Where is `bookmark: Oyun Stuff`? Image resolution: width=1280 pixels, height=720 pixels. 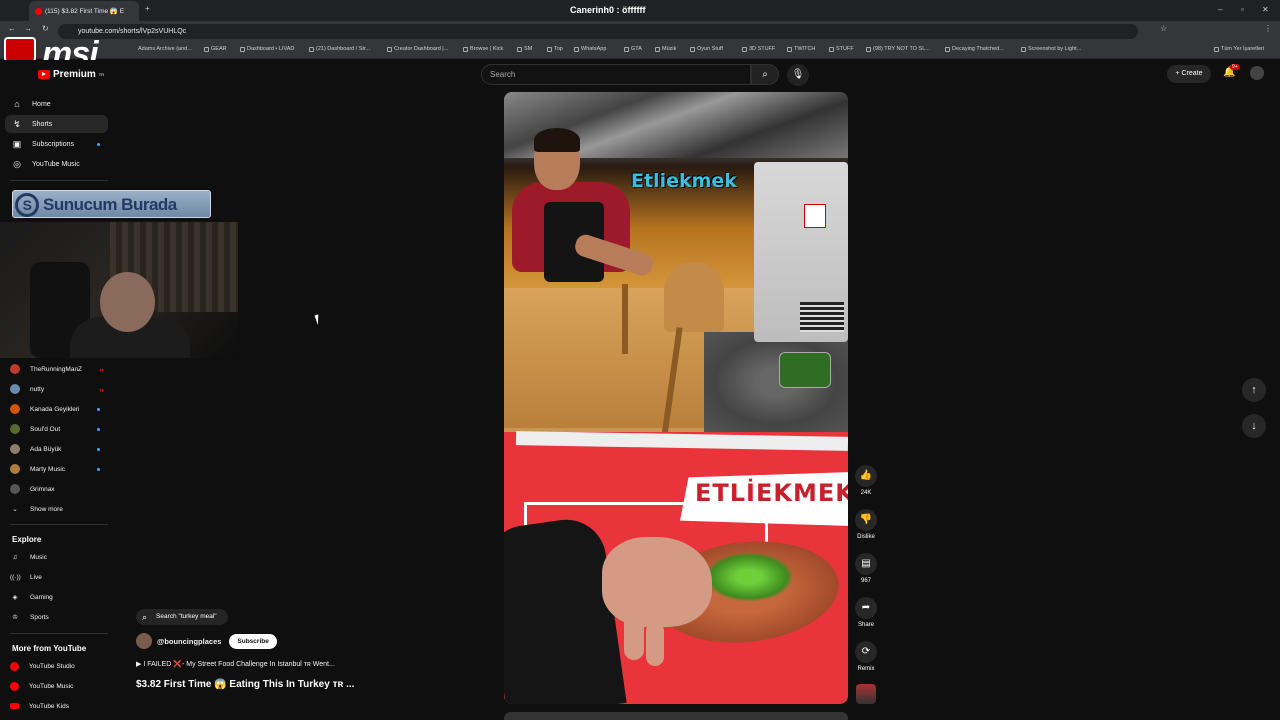
bookmark: Oyun Stuff is located at coordinates (706, 49).